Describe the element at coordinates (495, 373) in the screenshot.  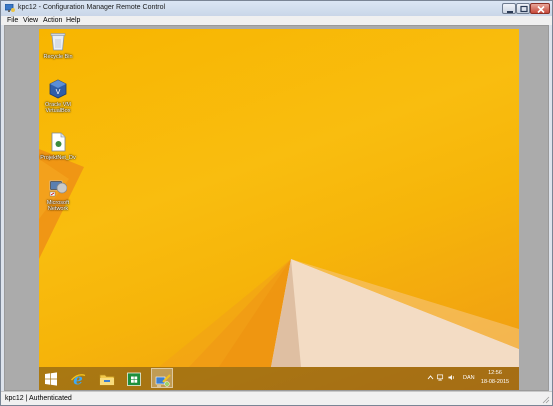
I see `clock-time: 12:56` at that location.